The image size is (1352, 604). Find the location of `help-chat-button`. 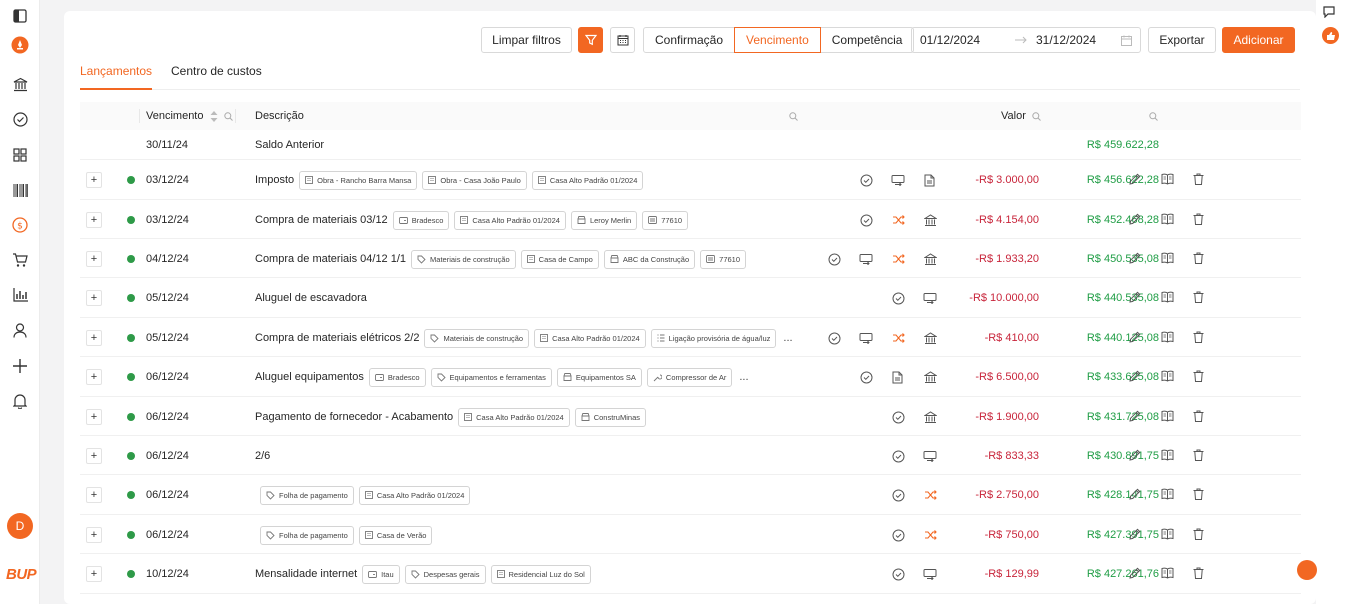

help-chat-button is located at coordinates (1307, 570).